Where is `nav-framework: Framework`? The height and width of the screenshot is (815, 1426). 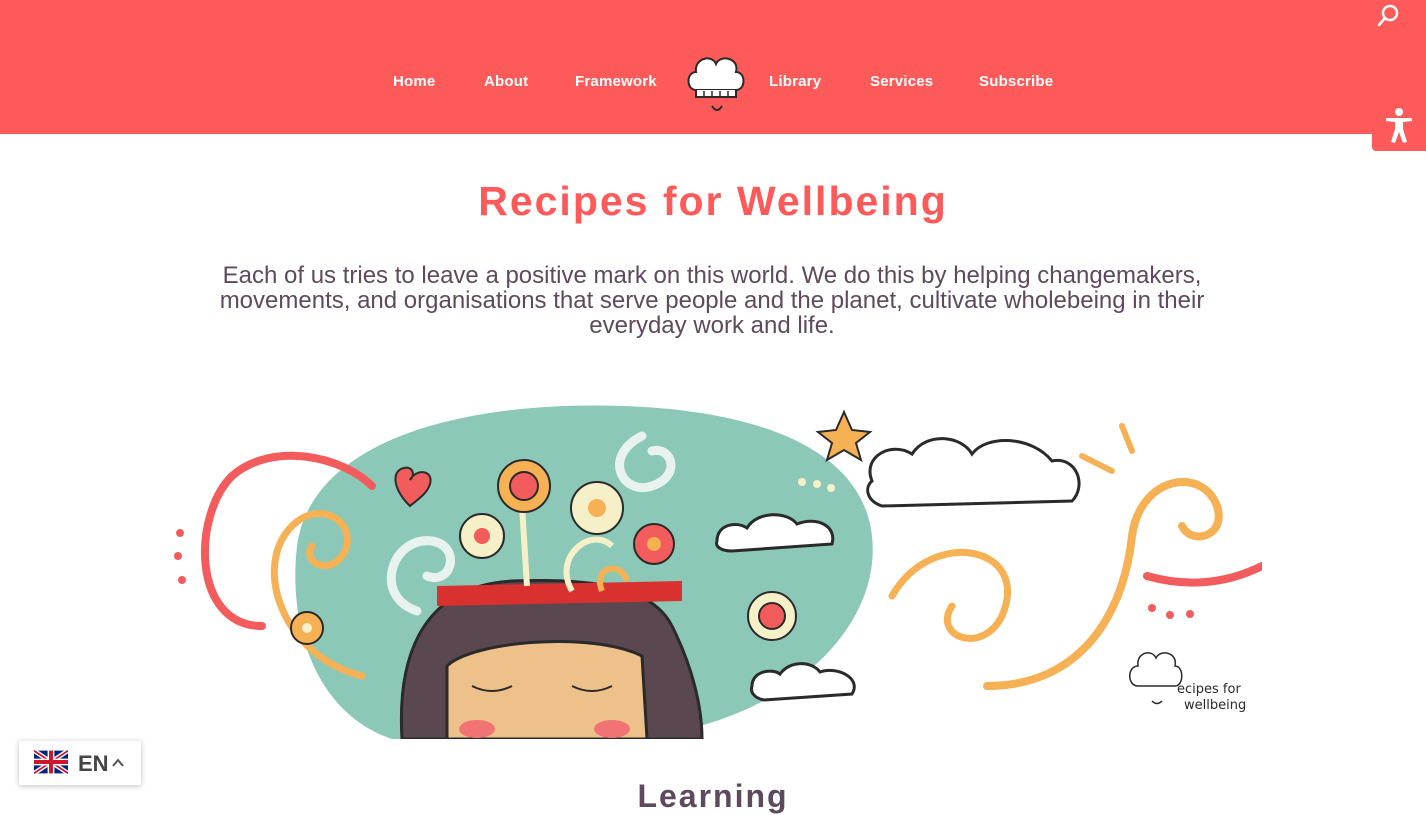
nav-framework: Framework is located at coordinates (616, 81).